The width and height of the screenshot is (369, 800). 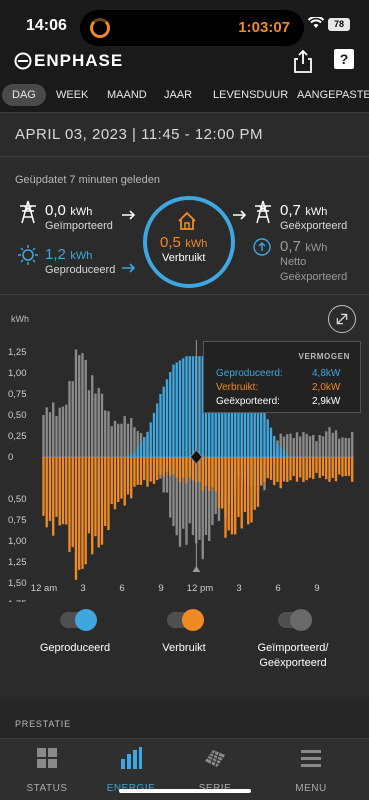 I want to click on tab-week: WEEK, so click(x=72, y=95).